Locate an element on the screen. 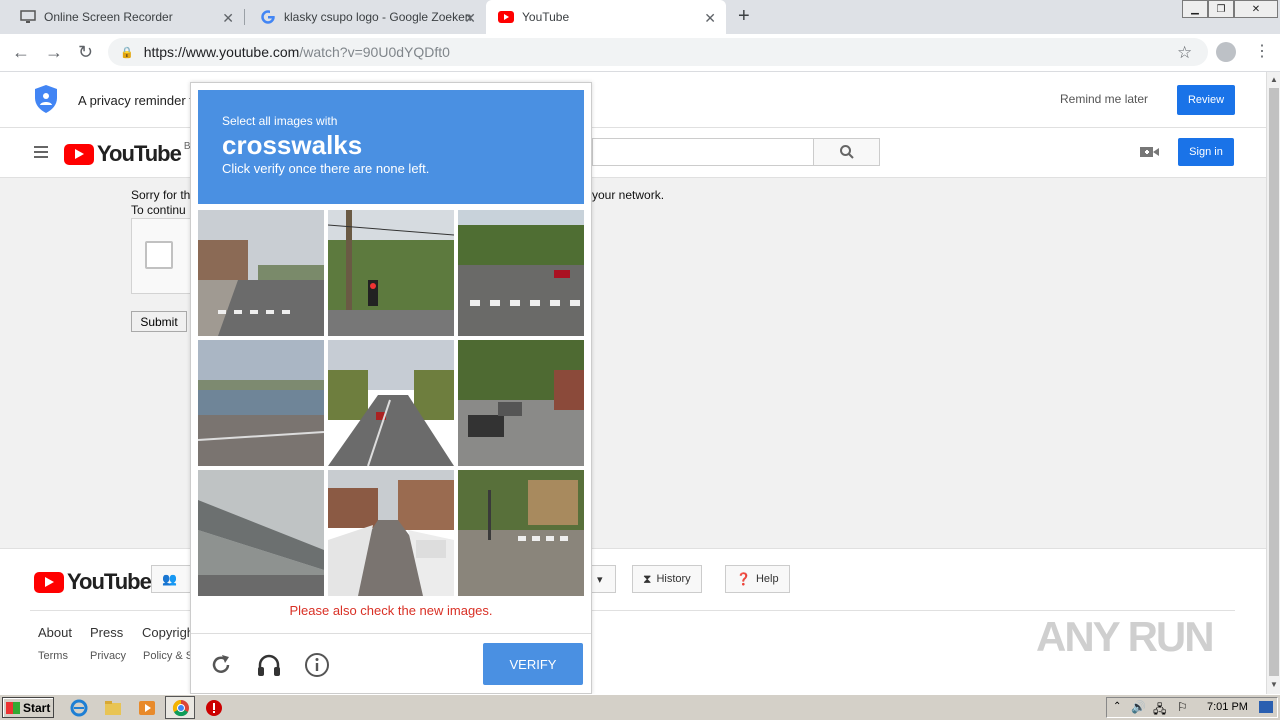 This screenshot has height=721, width=1280. parked-cars-tile is located at coordinates (521, 403).